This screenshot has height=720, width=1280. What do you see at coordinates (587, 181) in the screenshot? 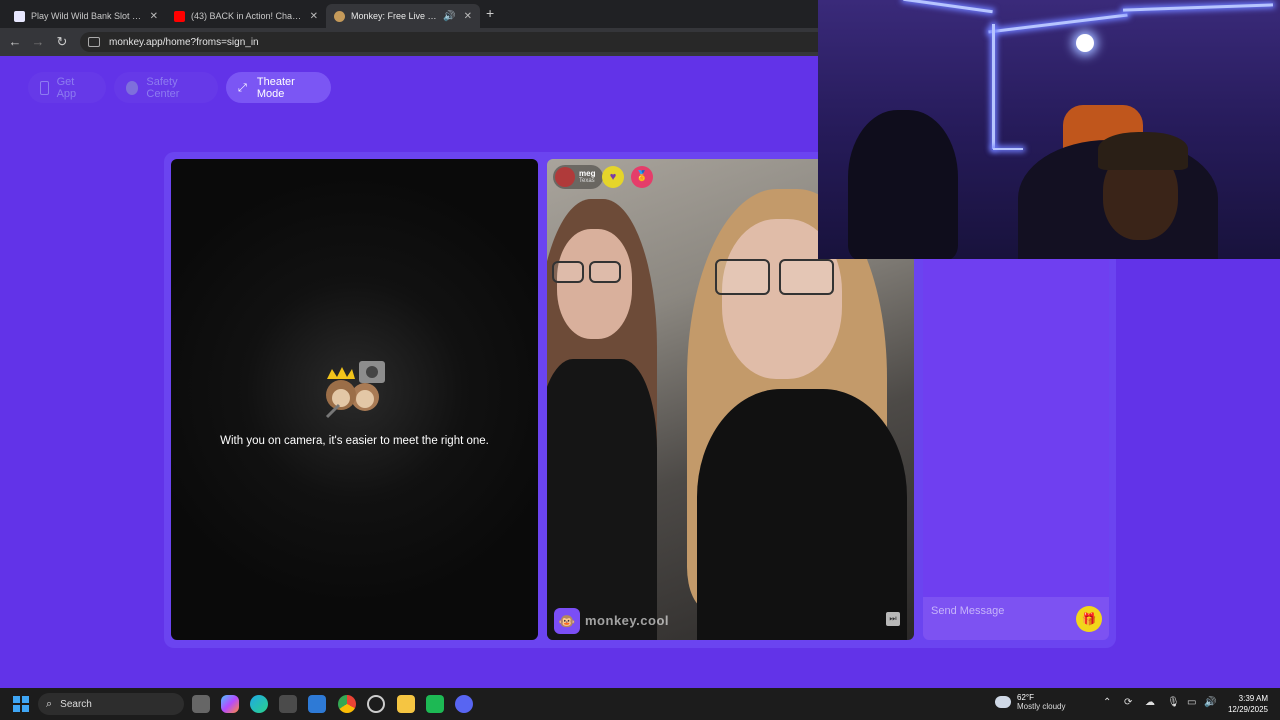
I see `partner-location: Texas` at bounding box center [587, 181].